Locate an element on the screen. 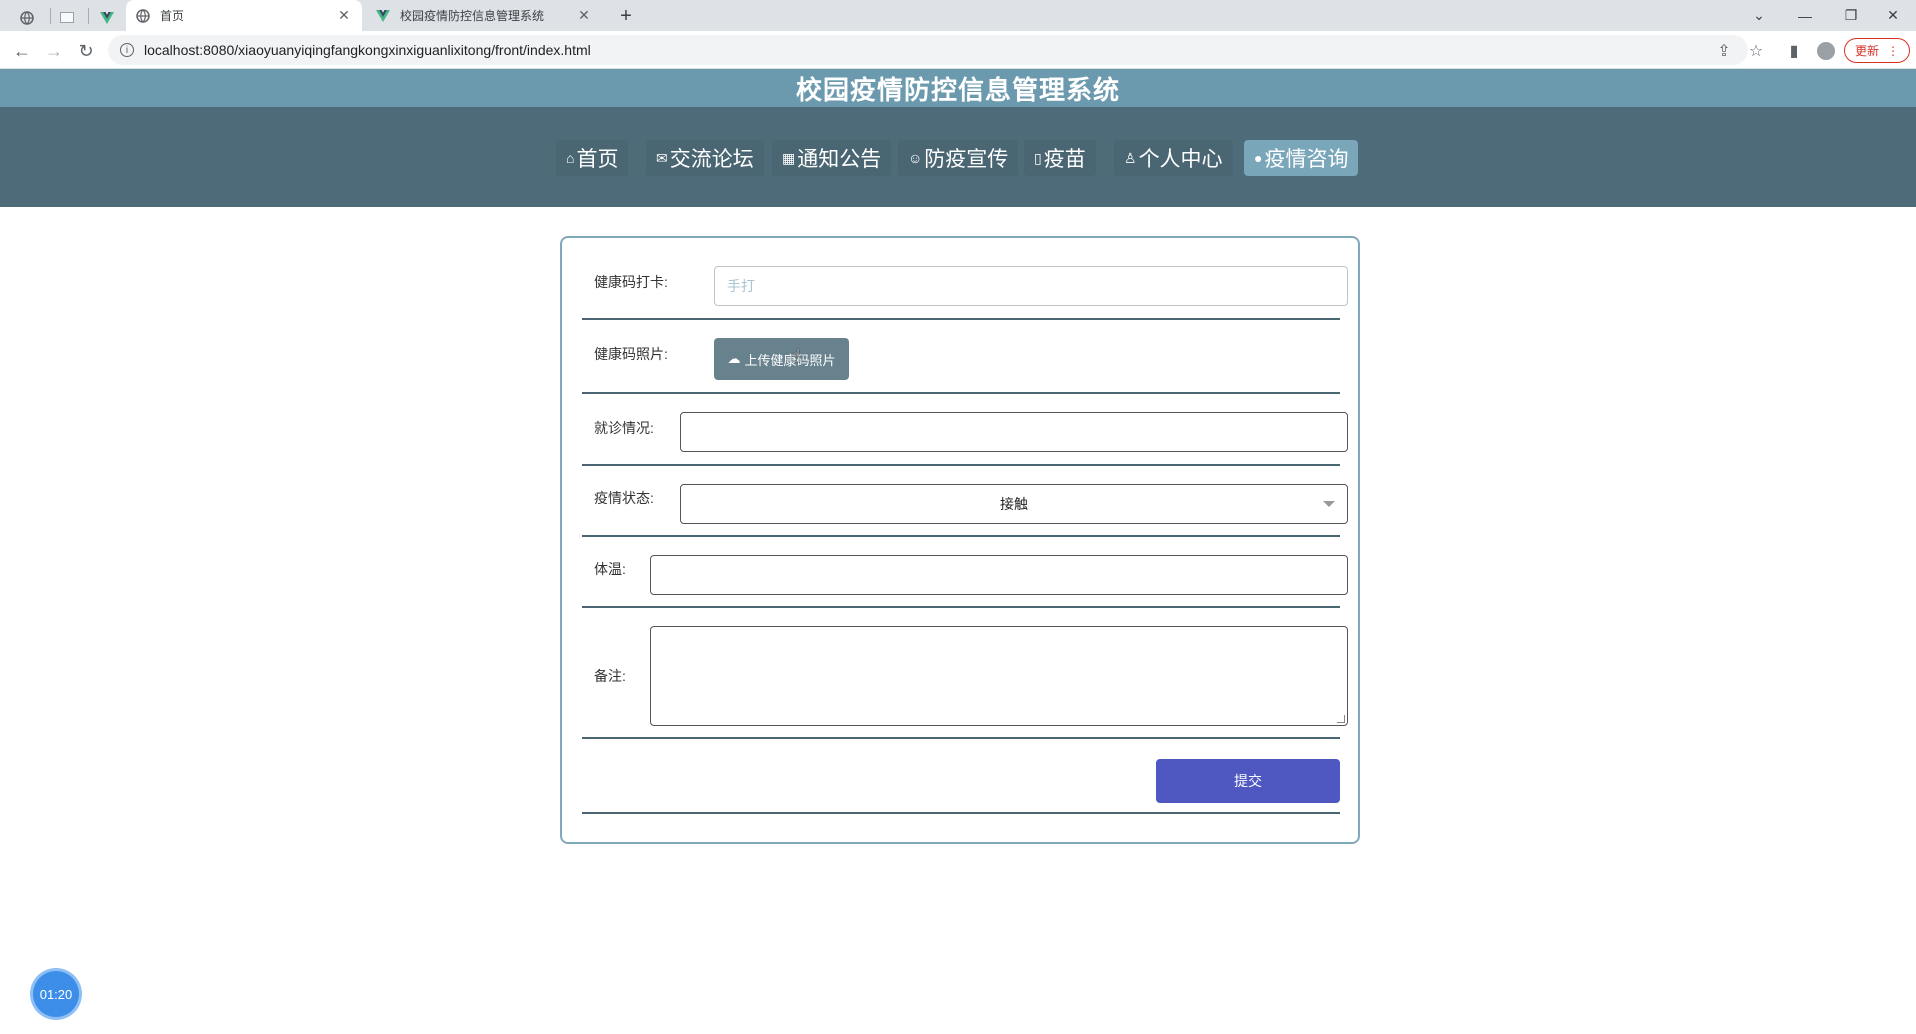 Image resolution: width=1916 pixels, height=1034 pixels. pinned-tab-vue is located at coordinates (107, 17).